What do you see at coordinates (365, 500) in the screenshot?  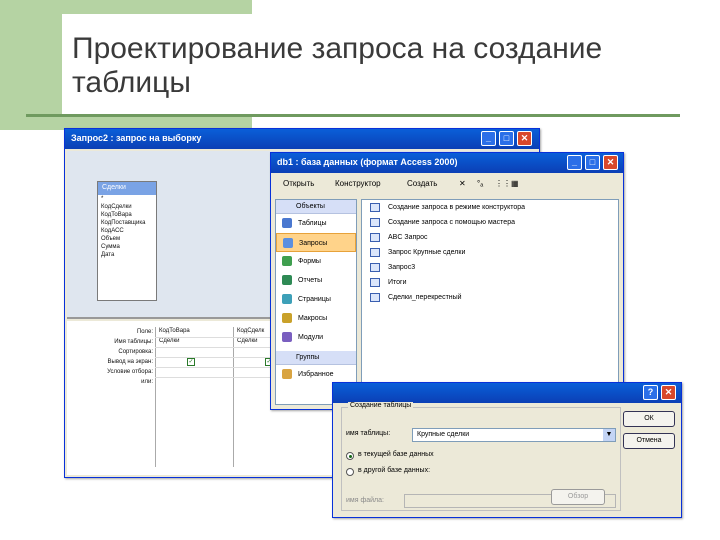 I see `file-name-label: имя файла:` at bounding box center [365, 500].